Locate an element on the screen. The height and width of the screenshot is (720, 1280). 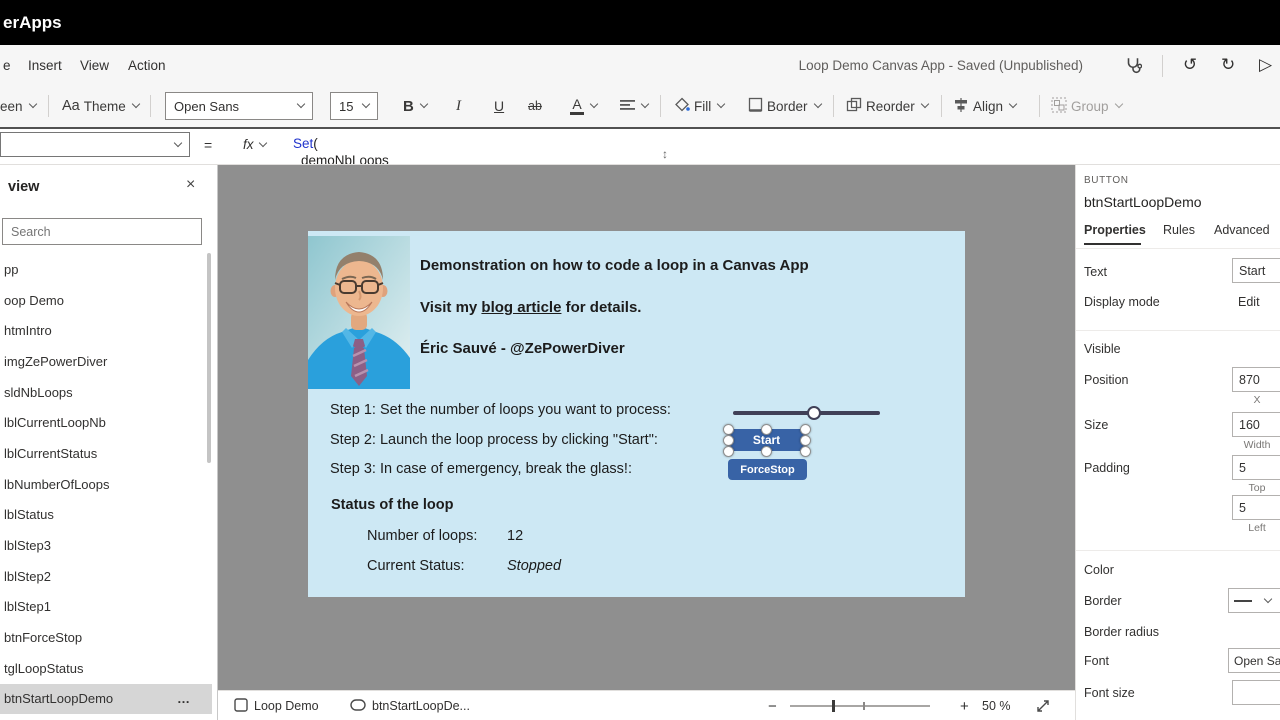
text-align-button is located at coordinates (635, 106).